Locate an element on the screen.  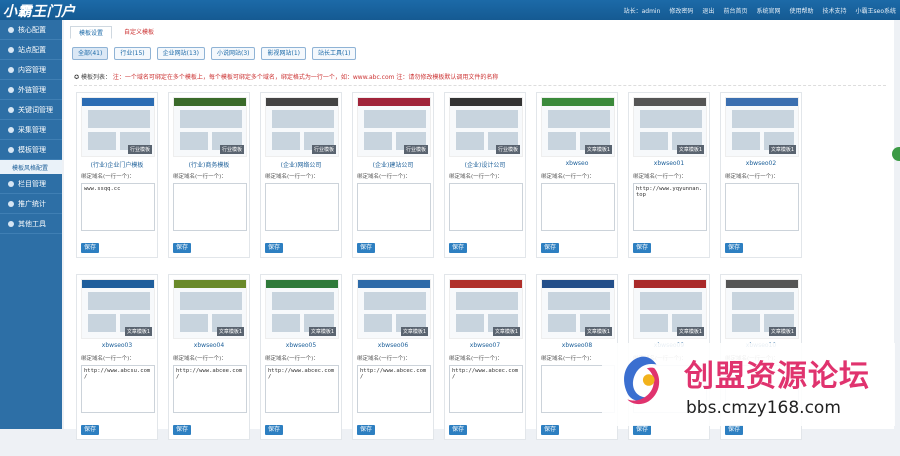
top-nav-link: 站长：admin is located at coordinates (642, 10).